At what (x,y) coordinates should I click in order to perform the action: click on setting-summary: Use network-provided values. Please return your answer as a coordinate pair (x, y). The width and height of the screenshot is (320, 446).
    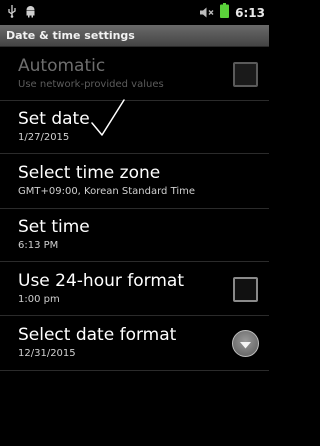
    Looking at the image, I should click on (91, 84).